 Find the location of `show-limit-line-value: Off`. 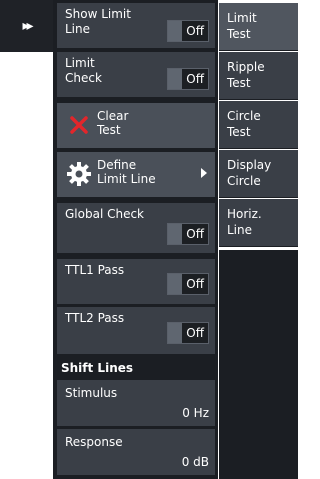

show-limit-line-value: Off is located at coordinates (195, 31).